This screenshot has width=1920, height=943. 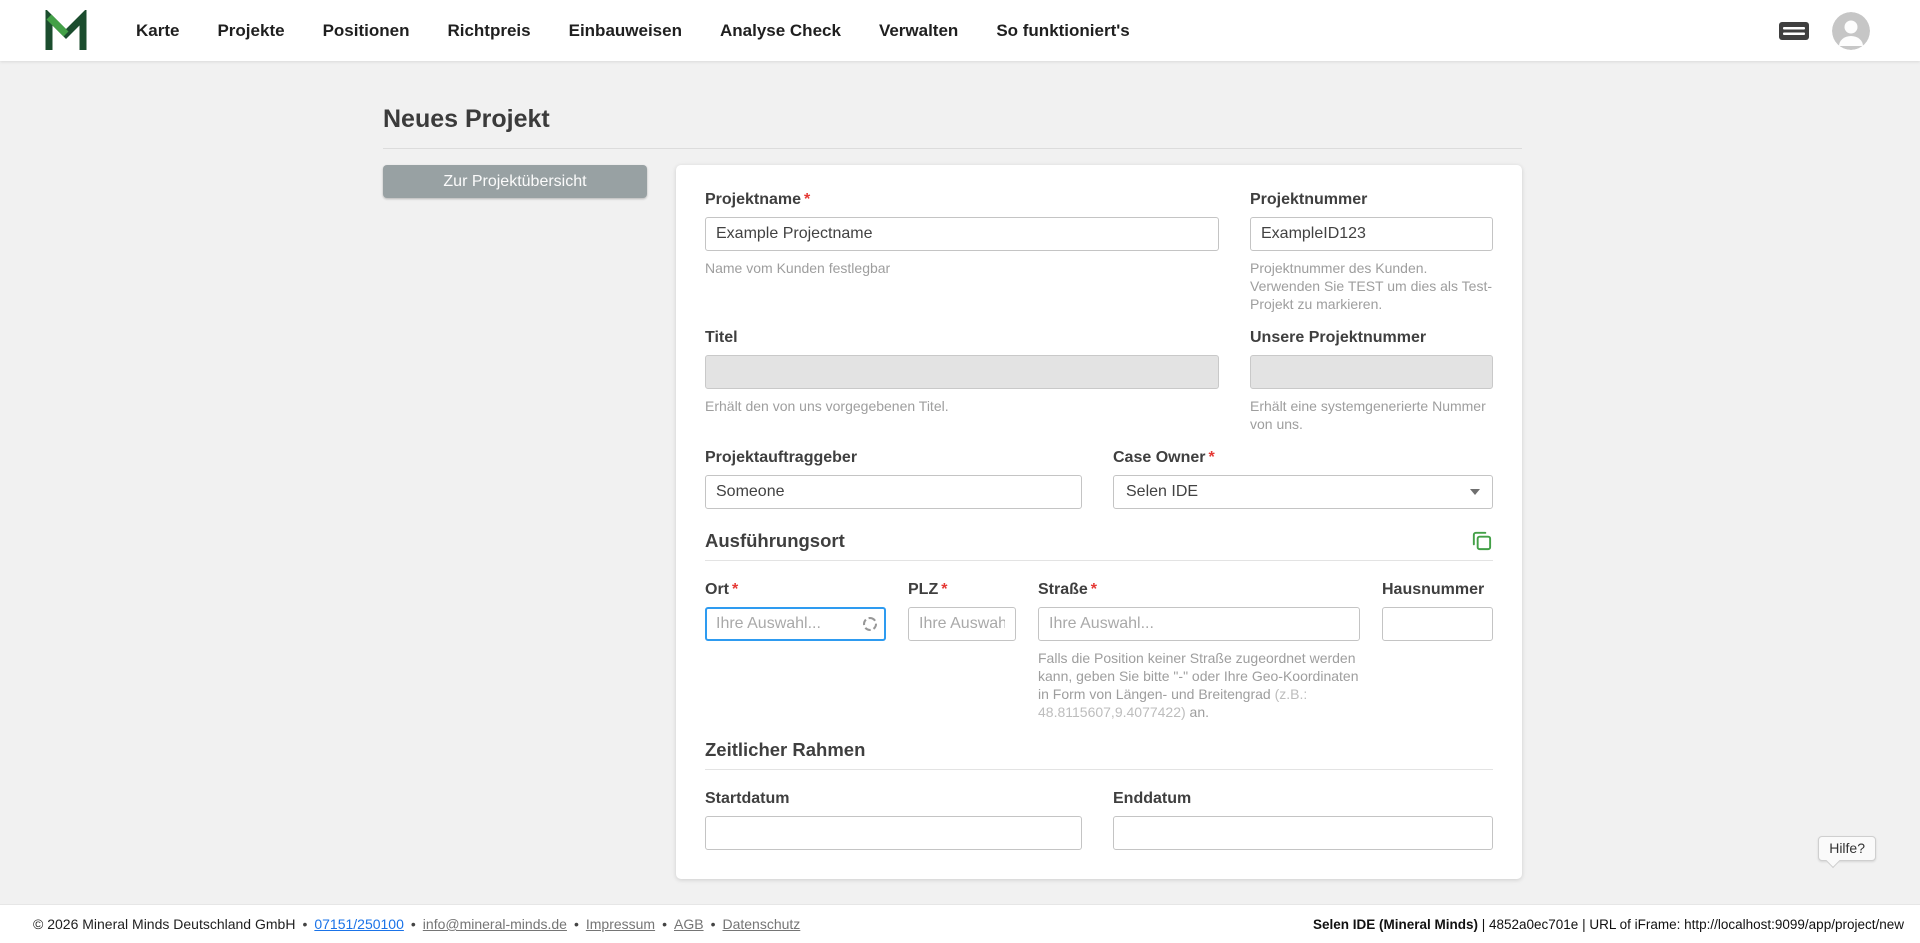 What do you see at coordinates (1099, 560) in the screenshot?
I see `ausfuehrungsort-divider` at bounding box center [1099, 560].